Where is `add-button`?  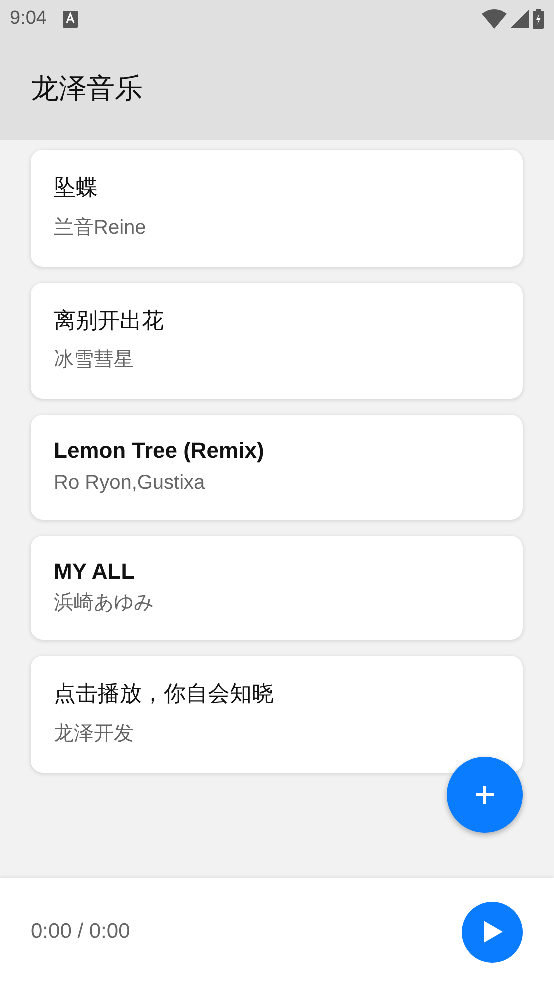
add-button is located at coordinates (485, 794).